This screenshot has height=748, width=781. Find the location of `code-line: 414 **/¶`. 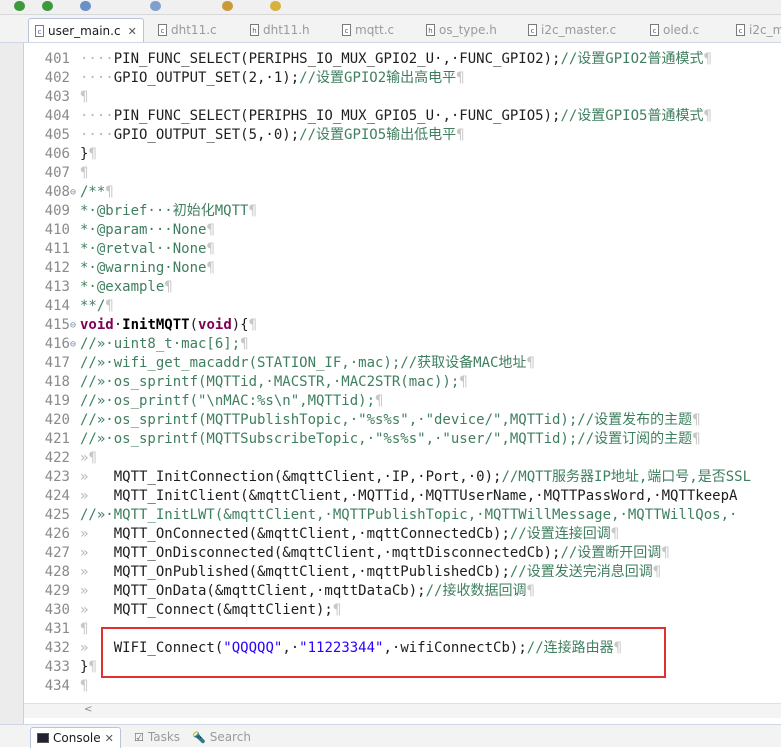

code-line: 414 **/¶ is located at coordinates (69, 306).